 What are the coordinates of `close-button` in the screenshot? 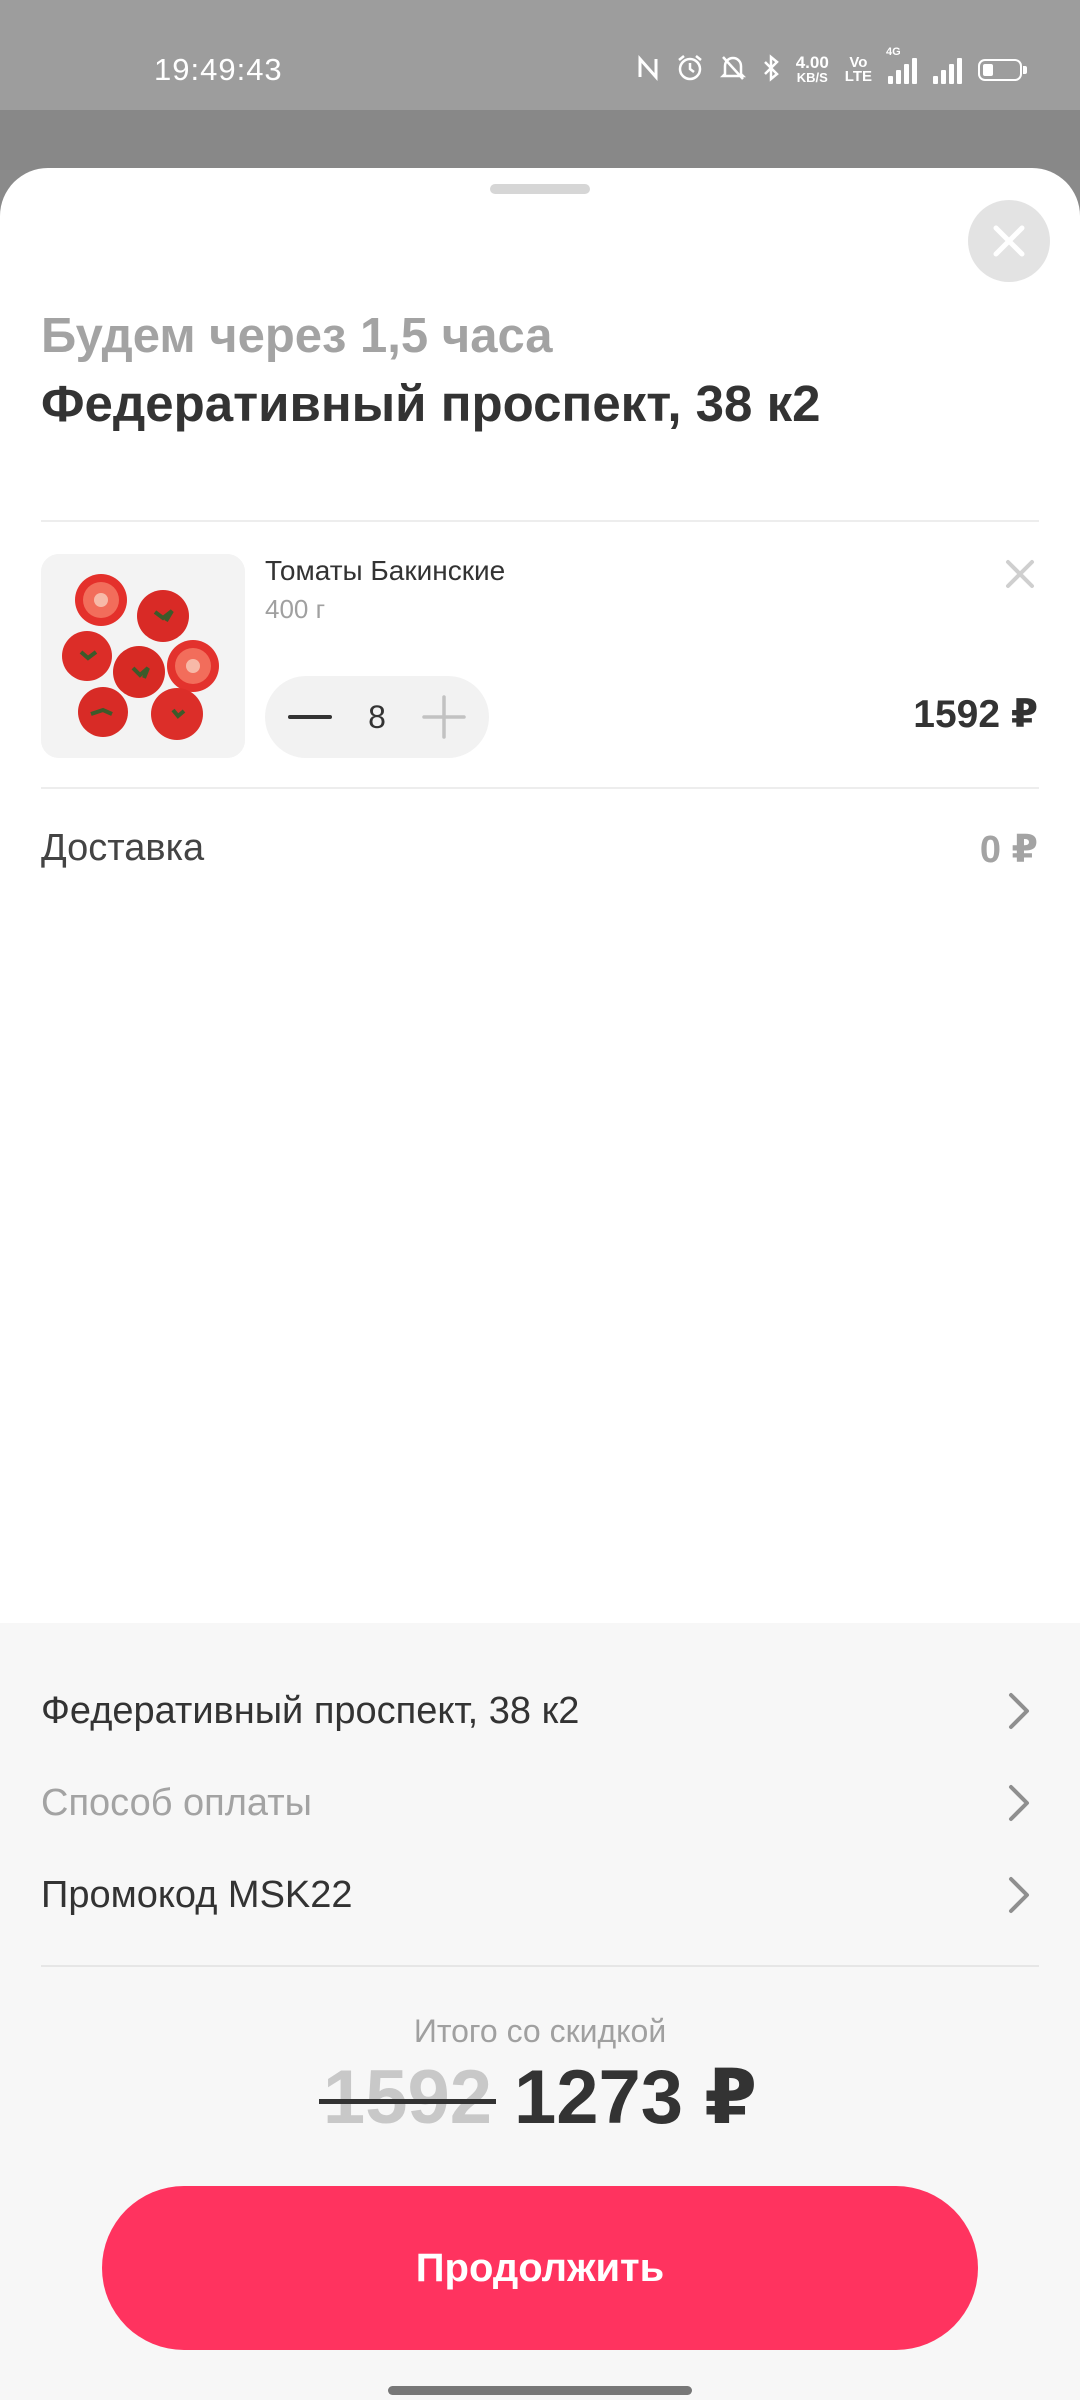 It's located at (1009, 241).